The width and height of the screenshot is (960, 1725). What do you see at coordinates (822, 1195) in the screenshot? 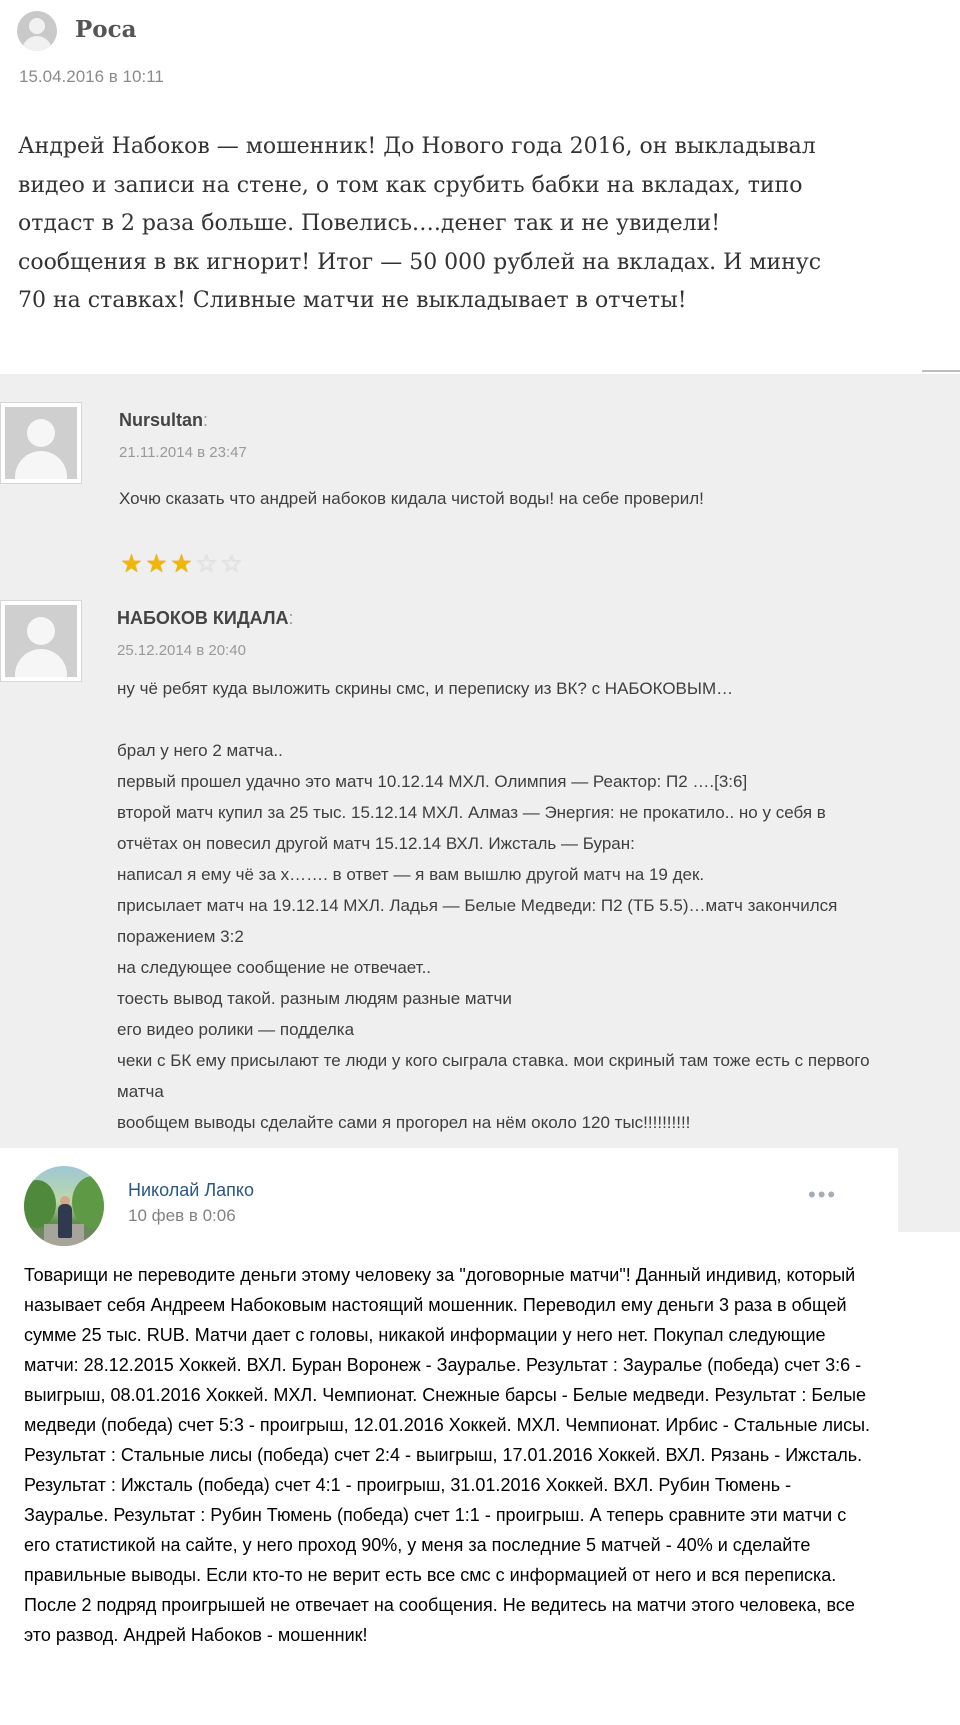
I see `more-options-icon: •••` at bounding box center [822, 1195].